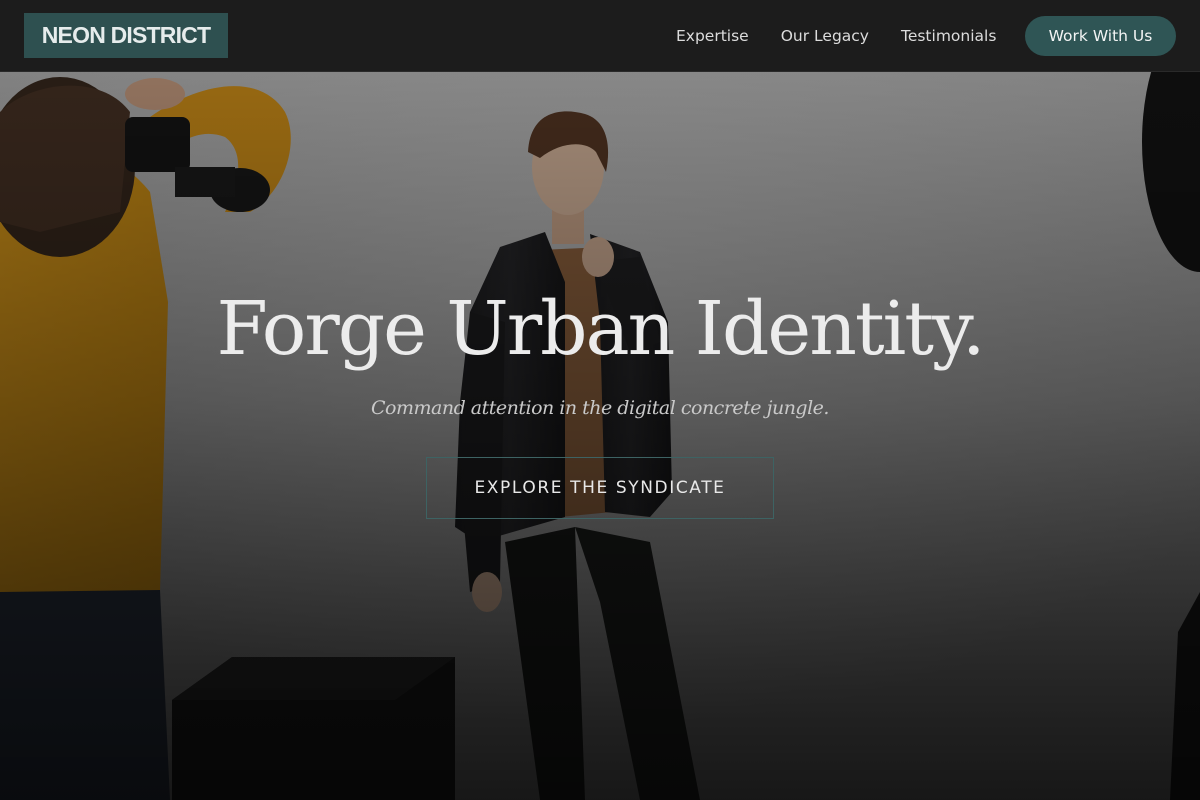  I want to click on nav-link-testimonials: Testimonials, so click(948, 36).